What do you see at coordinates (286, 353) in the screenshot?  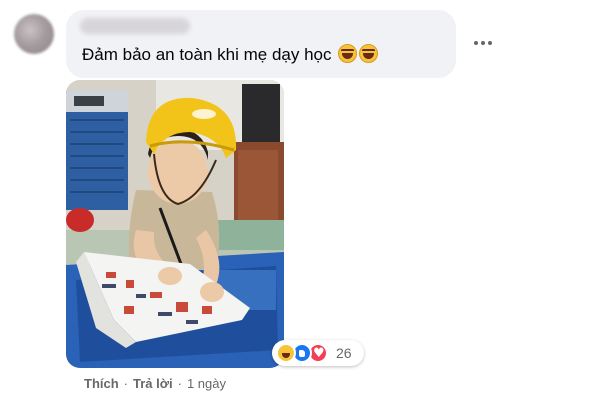 I see `haha-reaction-icon` at bounding box center [286, 353].